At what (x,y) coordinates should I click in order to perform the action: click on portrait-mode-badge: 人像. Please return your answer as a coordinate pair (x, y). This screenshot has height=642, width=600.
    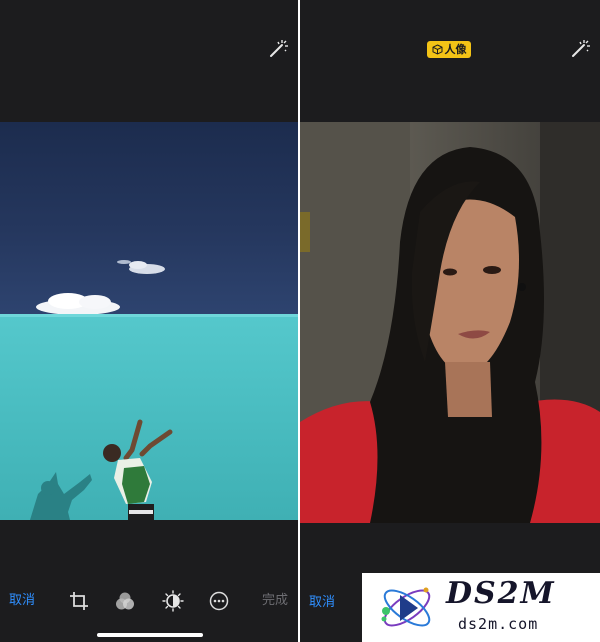
    Looking at the image, I should click on (449, 49).